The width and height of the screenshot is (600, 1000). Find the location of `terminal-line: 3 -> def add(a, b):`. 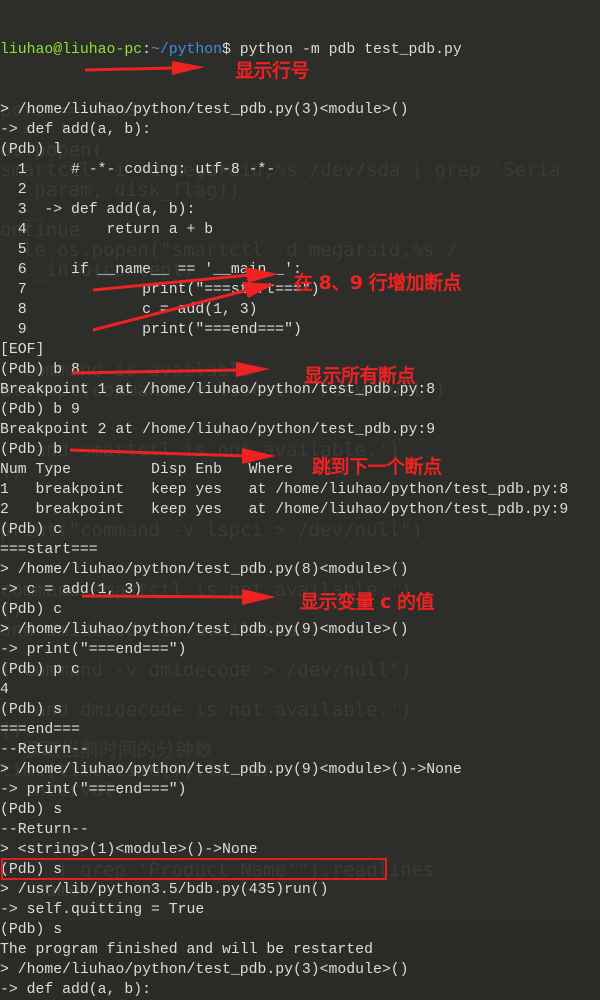

terminal-line: 3 -> def add(a, b): is located at coordinates (98, 210).